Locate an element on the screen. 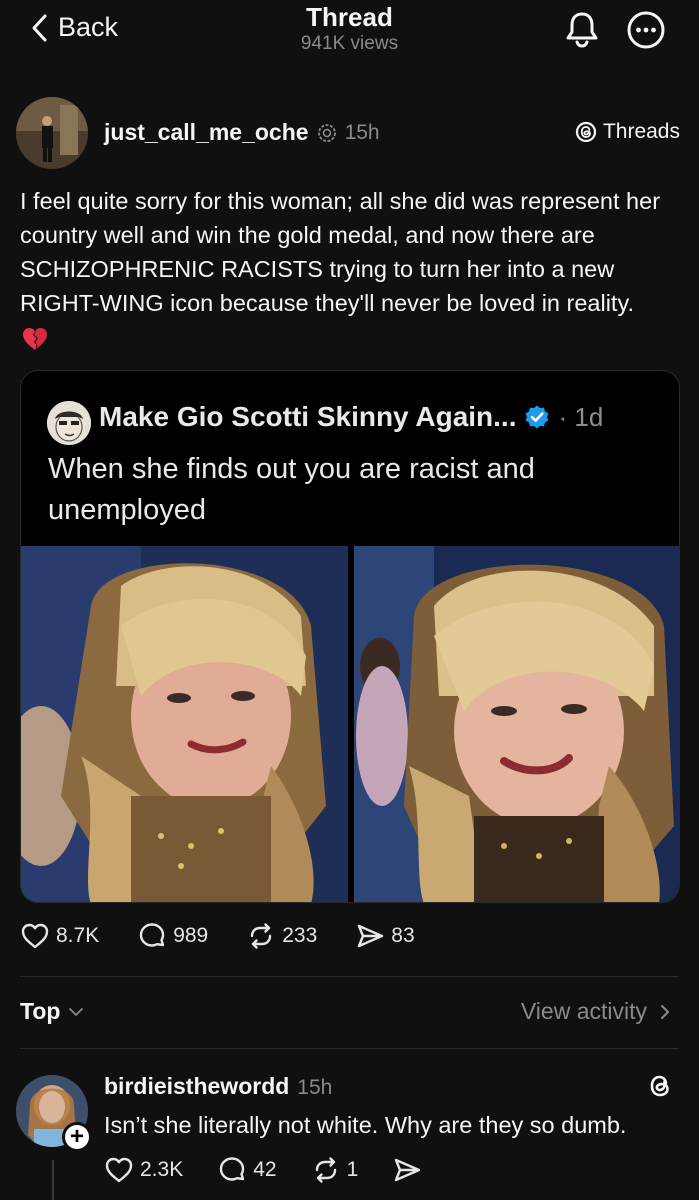 This screenshot has width=699, height=1200. like-button: 8.7K is located at coordinates (59, 936).